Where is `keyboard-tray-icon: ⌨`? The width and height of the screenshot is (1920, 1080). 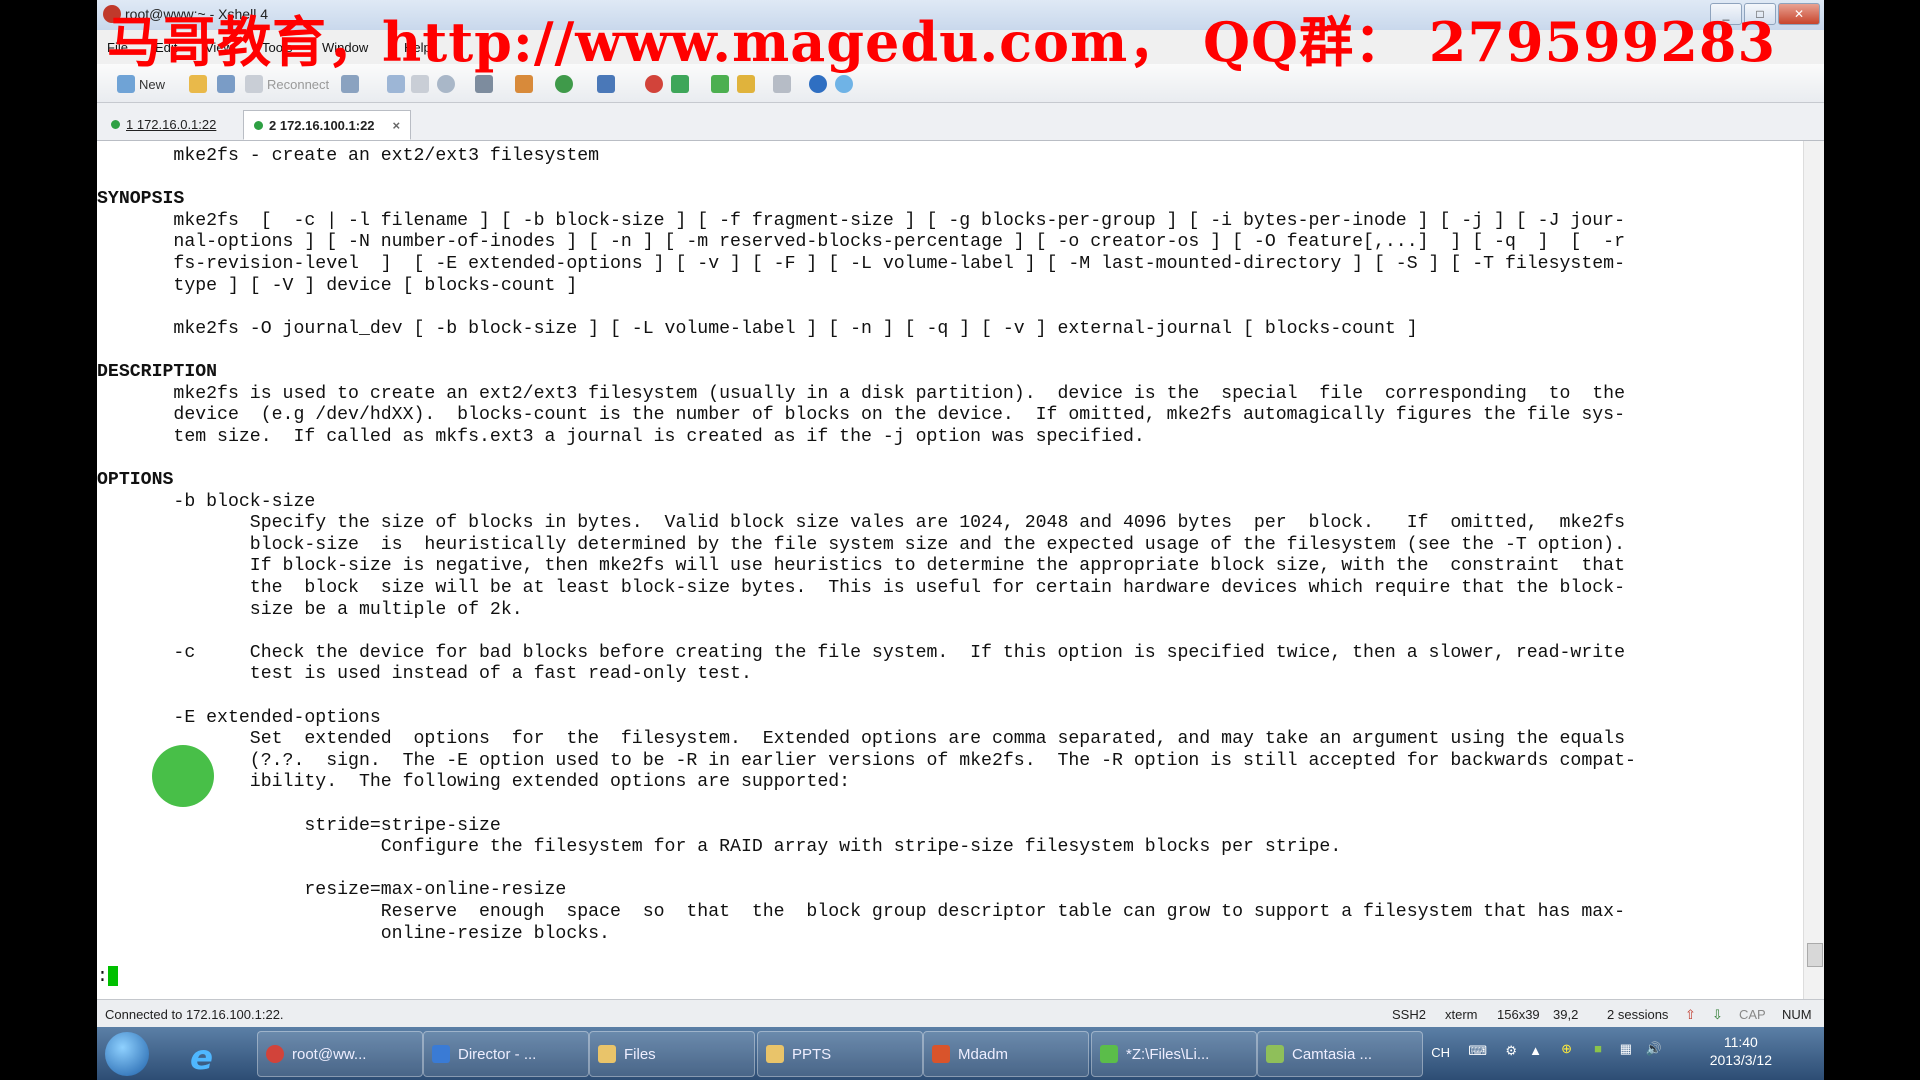 keyboard-tray-icon: ⌨ is located at coordinates (1477, 1051).